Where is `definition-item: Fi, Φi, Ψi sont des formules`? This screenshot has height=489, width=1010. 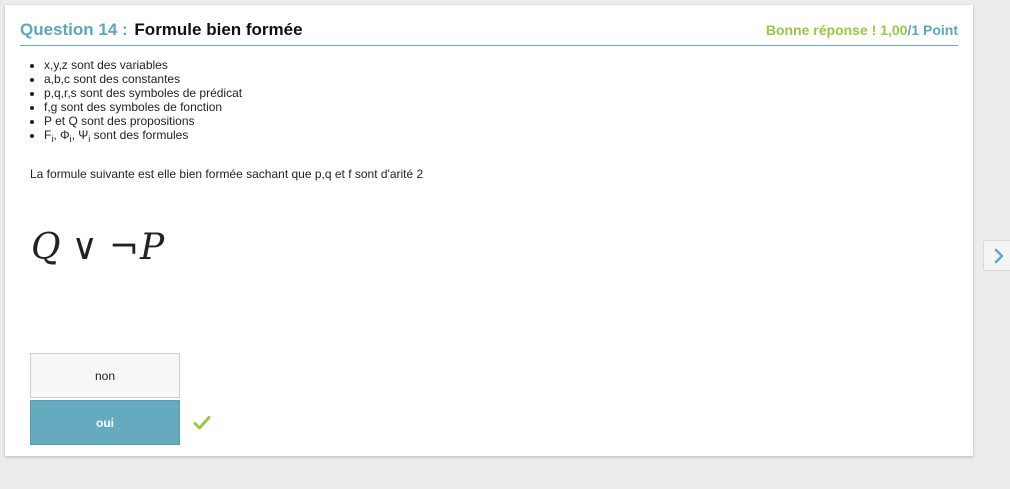 definition-item: Fi, Φi, Ψi sont des formules is located at coordinates (143, 136).